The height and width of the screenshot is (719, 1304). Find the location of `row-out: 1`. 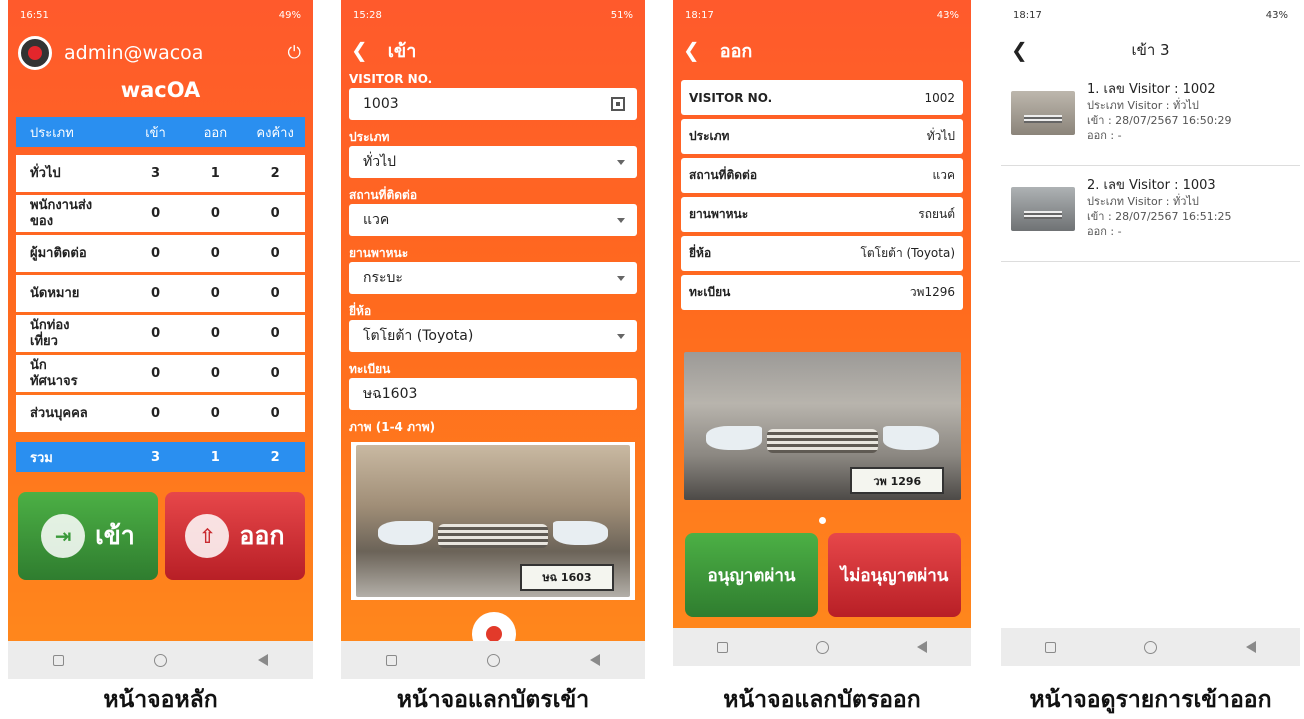

row-out: 1 is located at coordinates (215, 173).